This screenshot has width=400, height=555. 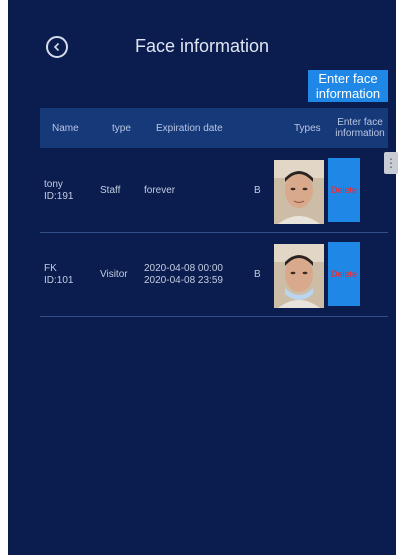 I want to click on enter-face-information-button: Enter face information, so click(x=348, y=86).